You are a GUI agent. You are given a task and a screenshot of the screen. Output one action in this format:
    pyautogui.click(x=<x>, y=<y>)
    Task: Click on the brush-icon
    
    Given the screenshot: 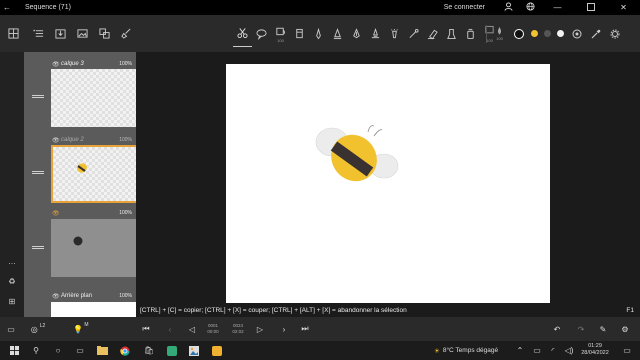 What is the action you would take?
    pyautogui.click(x=375, y=34)
    